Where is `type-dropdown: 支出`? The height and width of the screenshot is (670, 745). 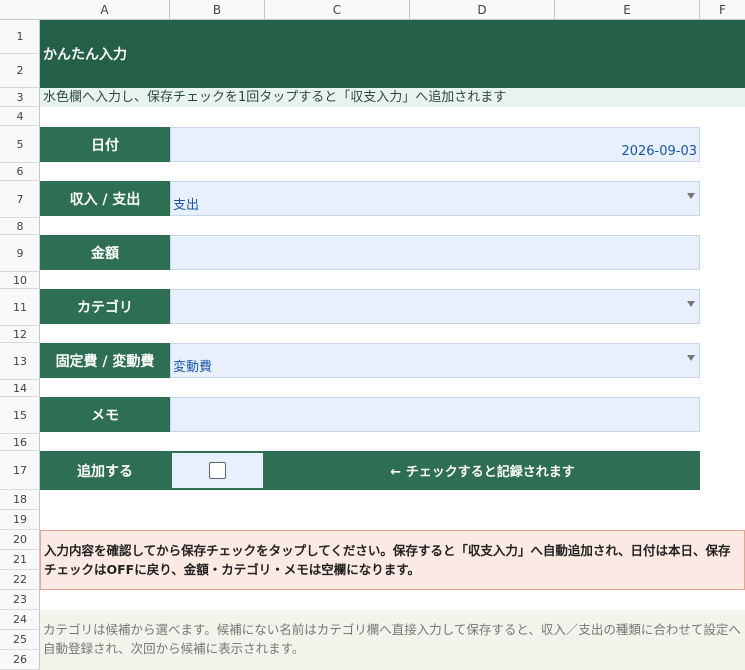 type-dropdown: 支出 is located at coordinates (435, 198).